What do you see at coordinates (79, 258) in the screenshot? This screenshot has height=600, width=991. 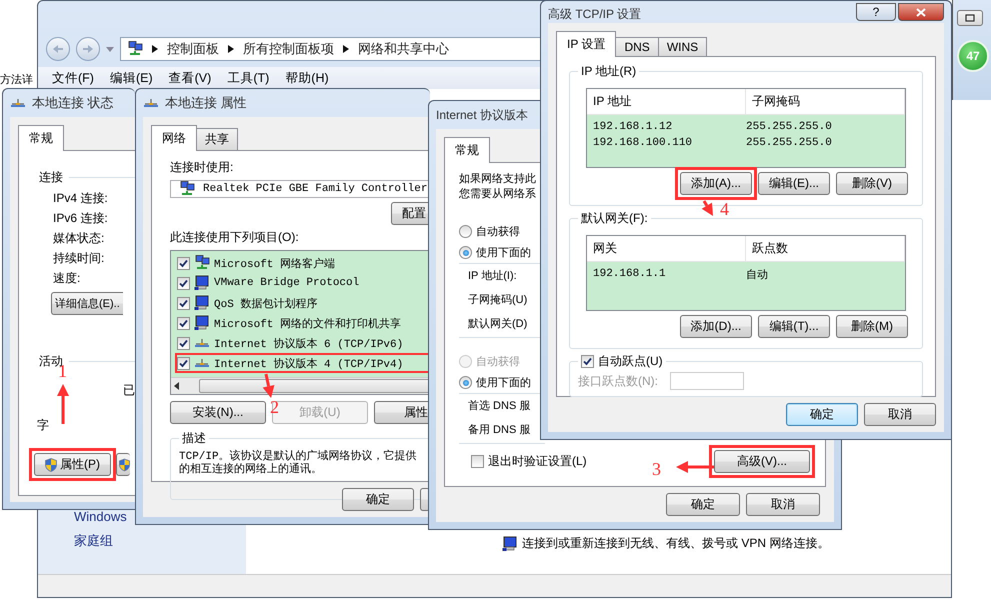 I see `field-label: 持续时间:` at bounding box center [79, 258].